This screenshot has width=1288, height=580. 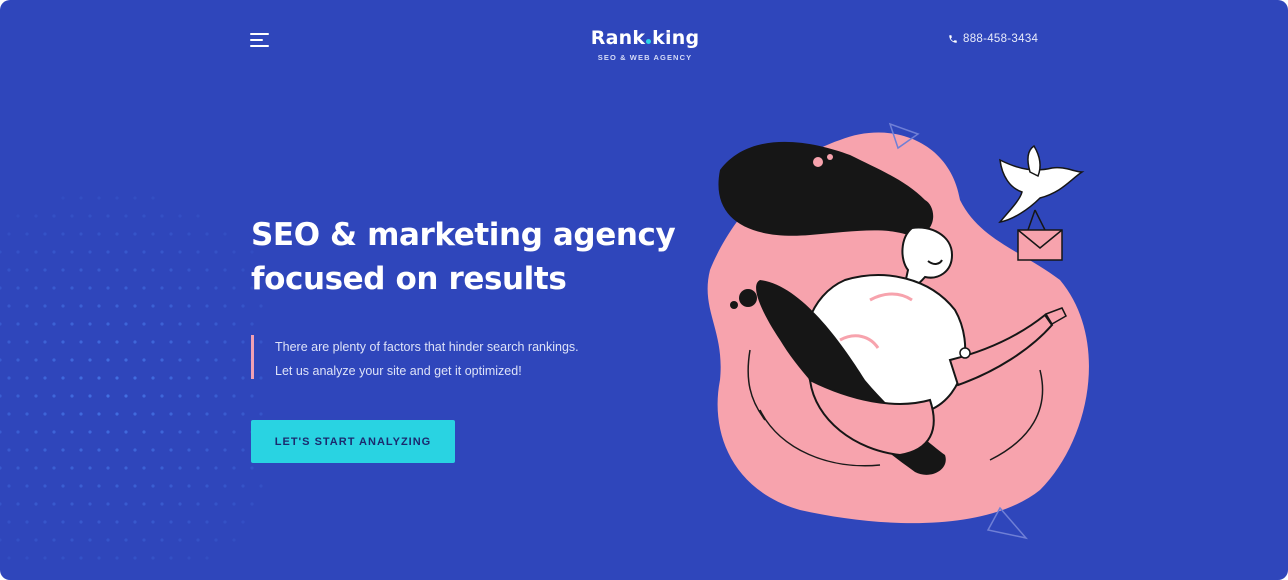 I want to click on brand-logo: Rank king SEO & WEB AGENCY, so click(x=645, y=44).